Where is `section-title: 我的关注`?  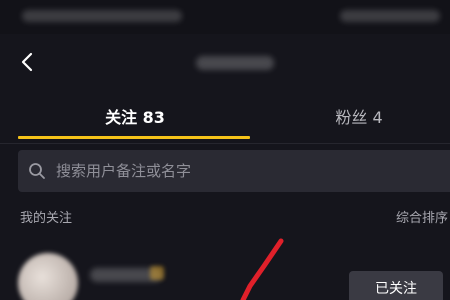 section-title: 我的关注 is located at coordinates (46, 218).